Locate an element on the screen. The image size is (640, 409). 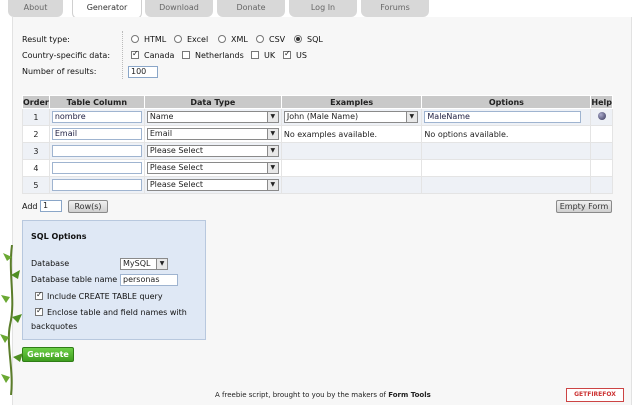
radio-xml is located at coordinates (222, 39).